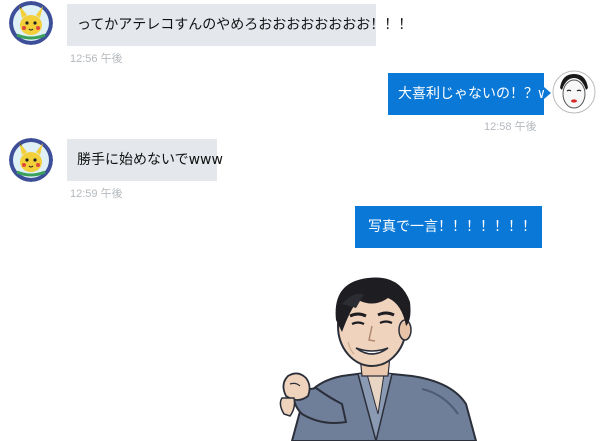 This screenshot has height=441, width=600. I want to click on pointing-man-sticker, so click(379, 352).